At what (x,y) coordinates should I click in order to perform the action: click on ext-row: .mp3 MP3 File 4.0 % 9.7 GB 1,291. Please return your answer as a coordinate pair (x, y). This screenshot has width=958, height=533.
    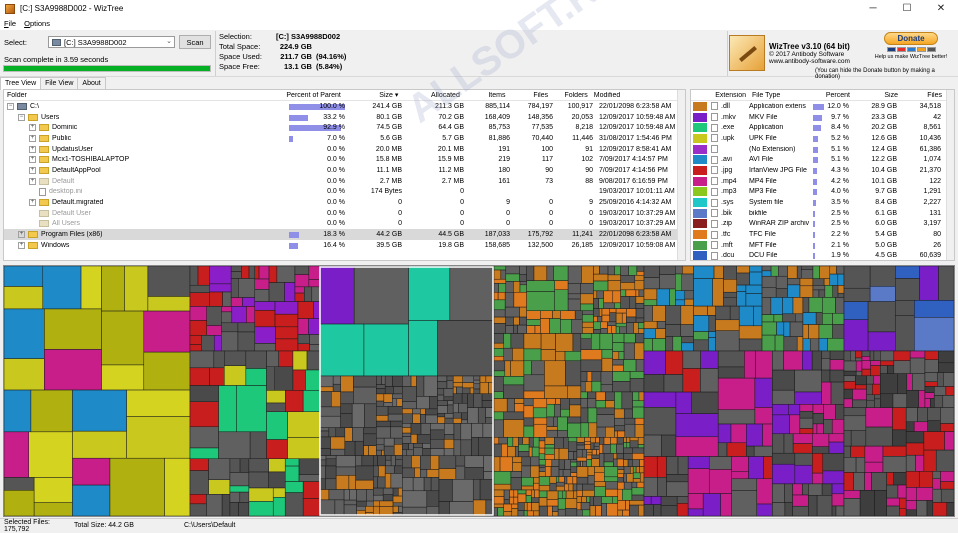
    Looking at the image, I should click on (822, 192).